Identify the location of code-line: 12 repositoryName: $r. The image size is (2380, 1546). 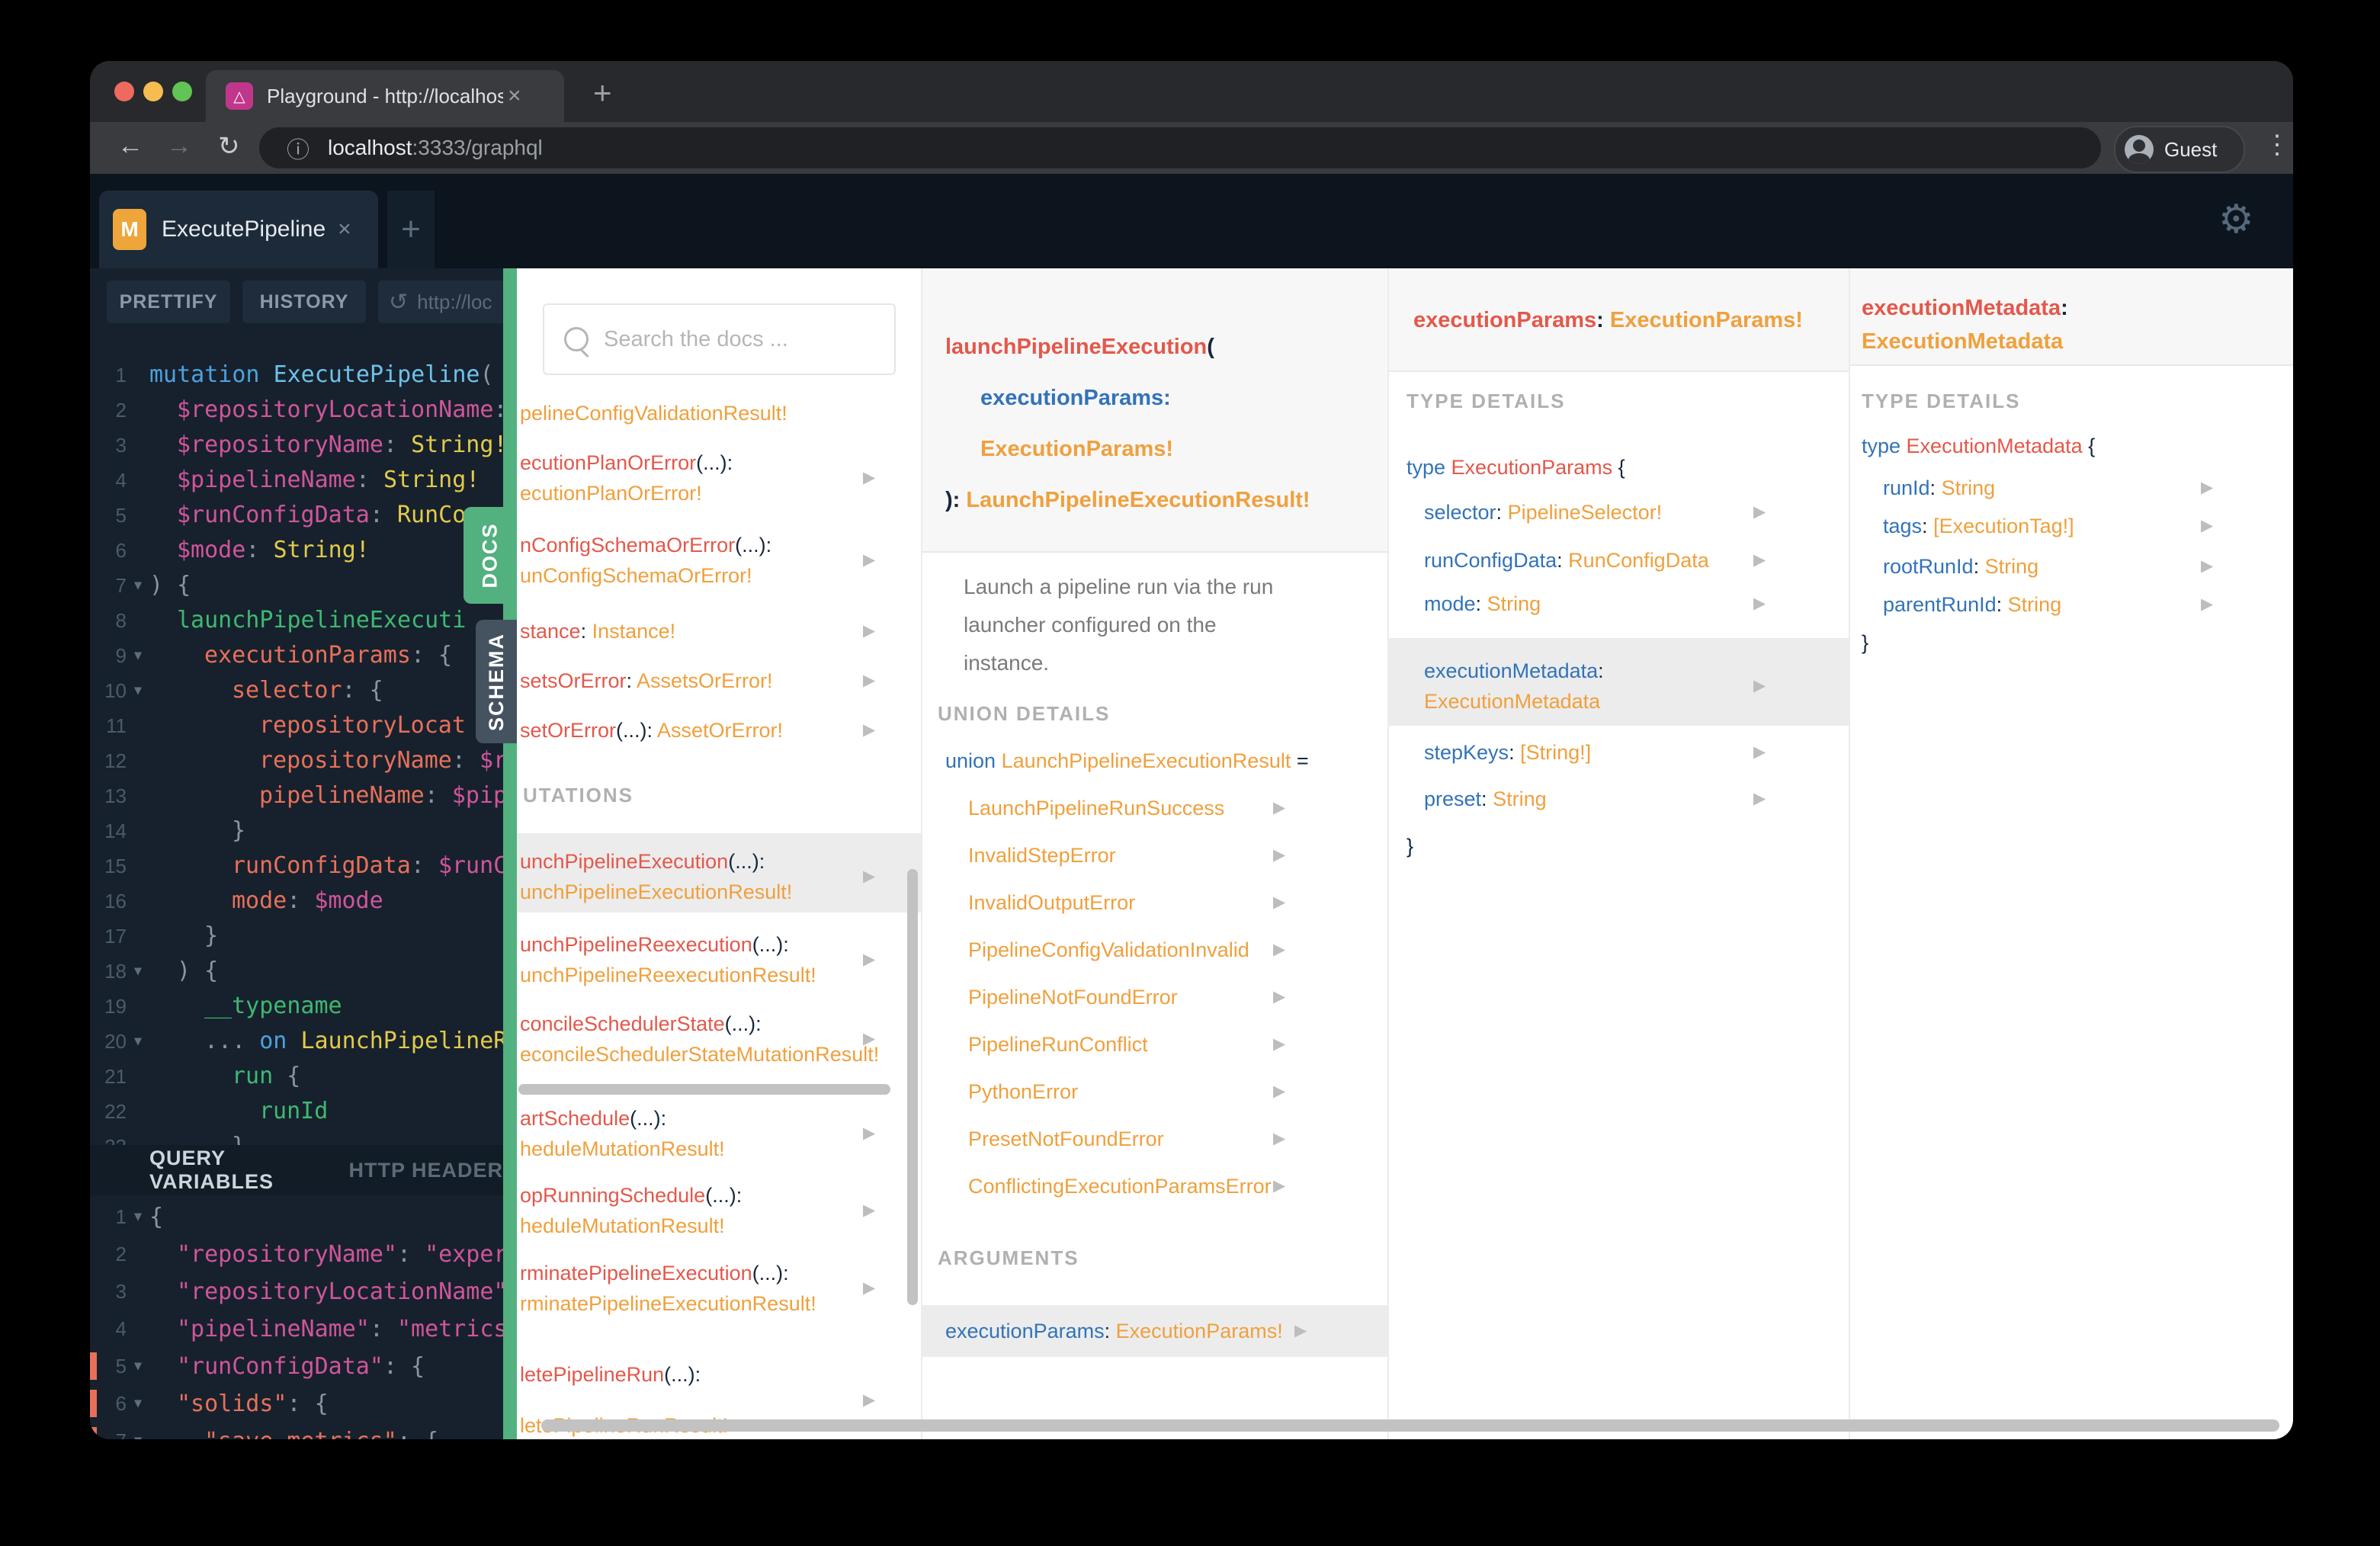
(296, 760).